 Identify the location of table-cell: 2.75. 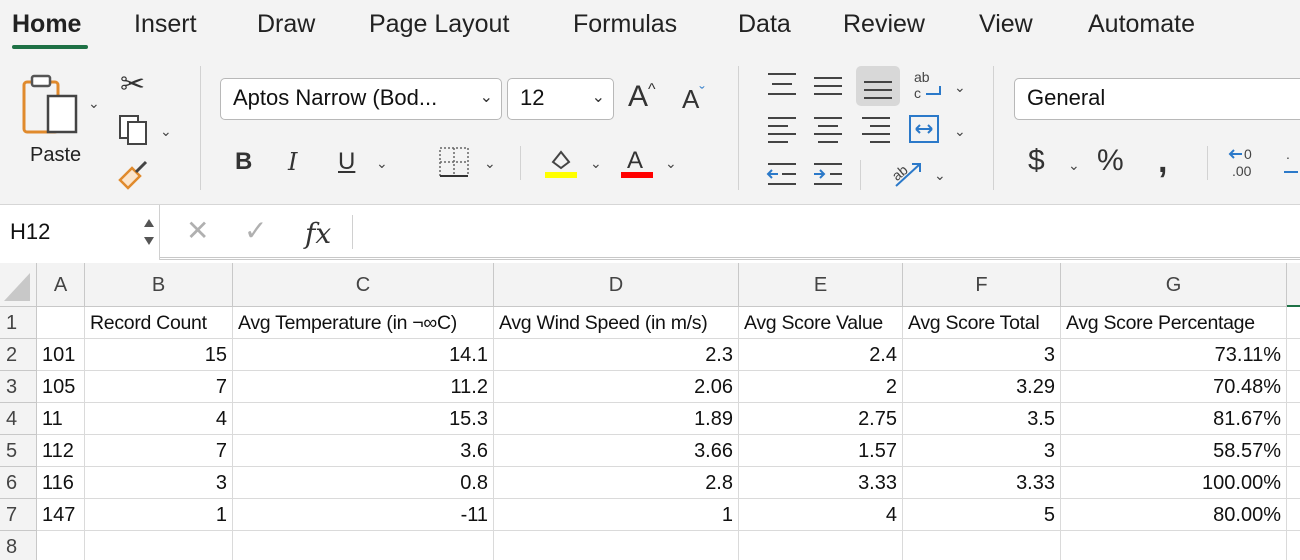
(821, 419).